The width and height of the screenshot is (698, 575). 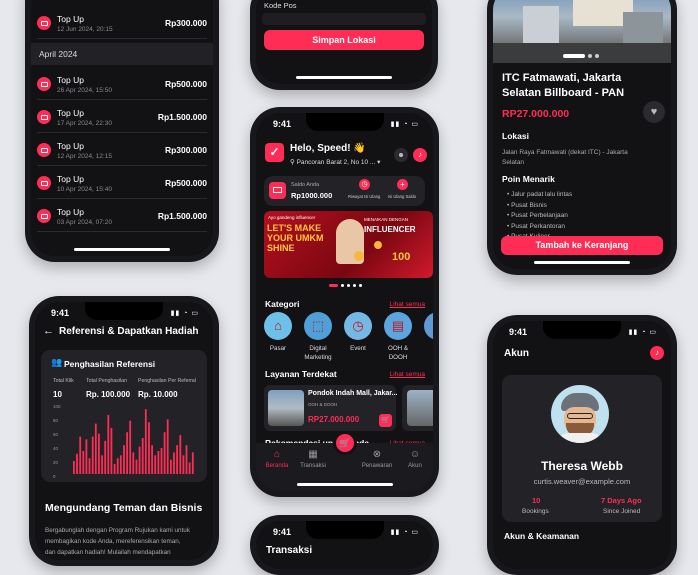 I want to click on account-nav-icon: ☺, so click(x=415, y=454).